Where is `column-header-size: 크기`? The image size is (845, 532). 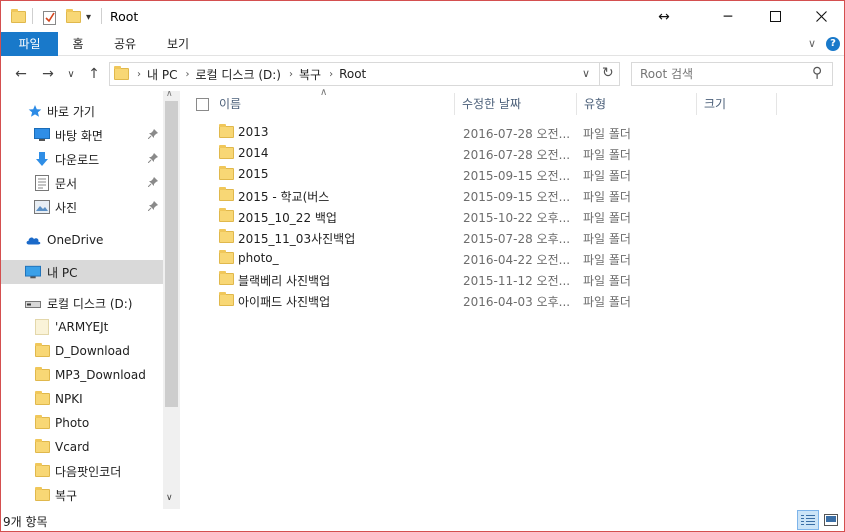 column-header-size: 크기 is located at coordinates (739, 104).